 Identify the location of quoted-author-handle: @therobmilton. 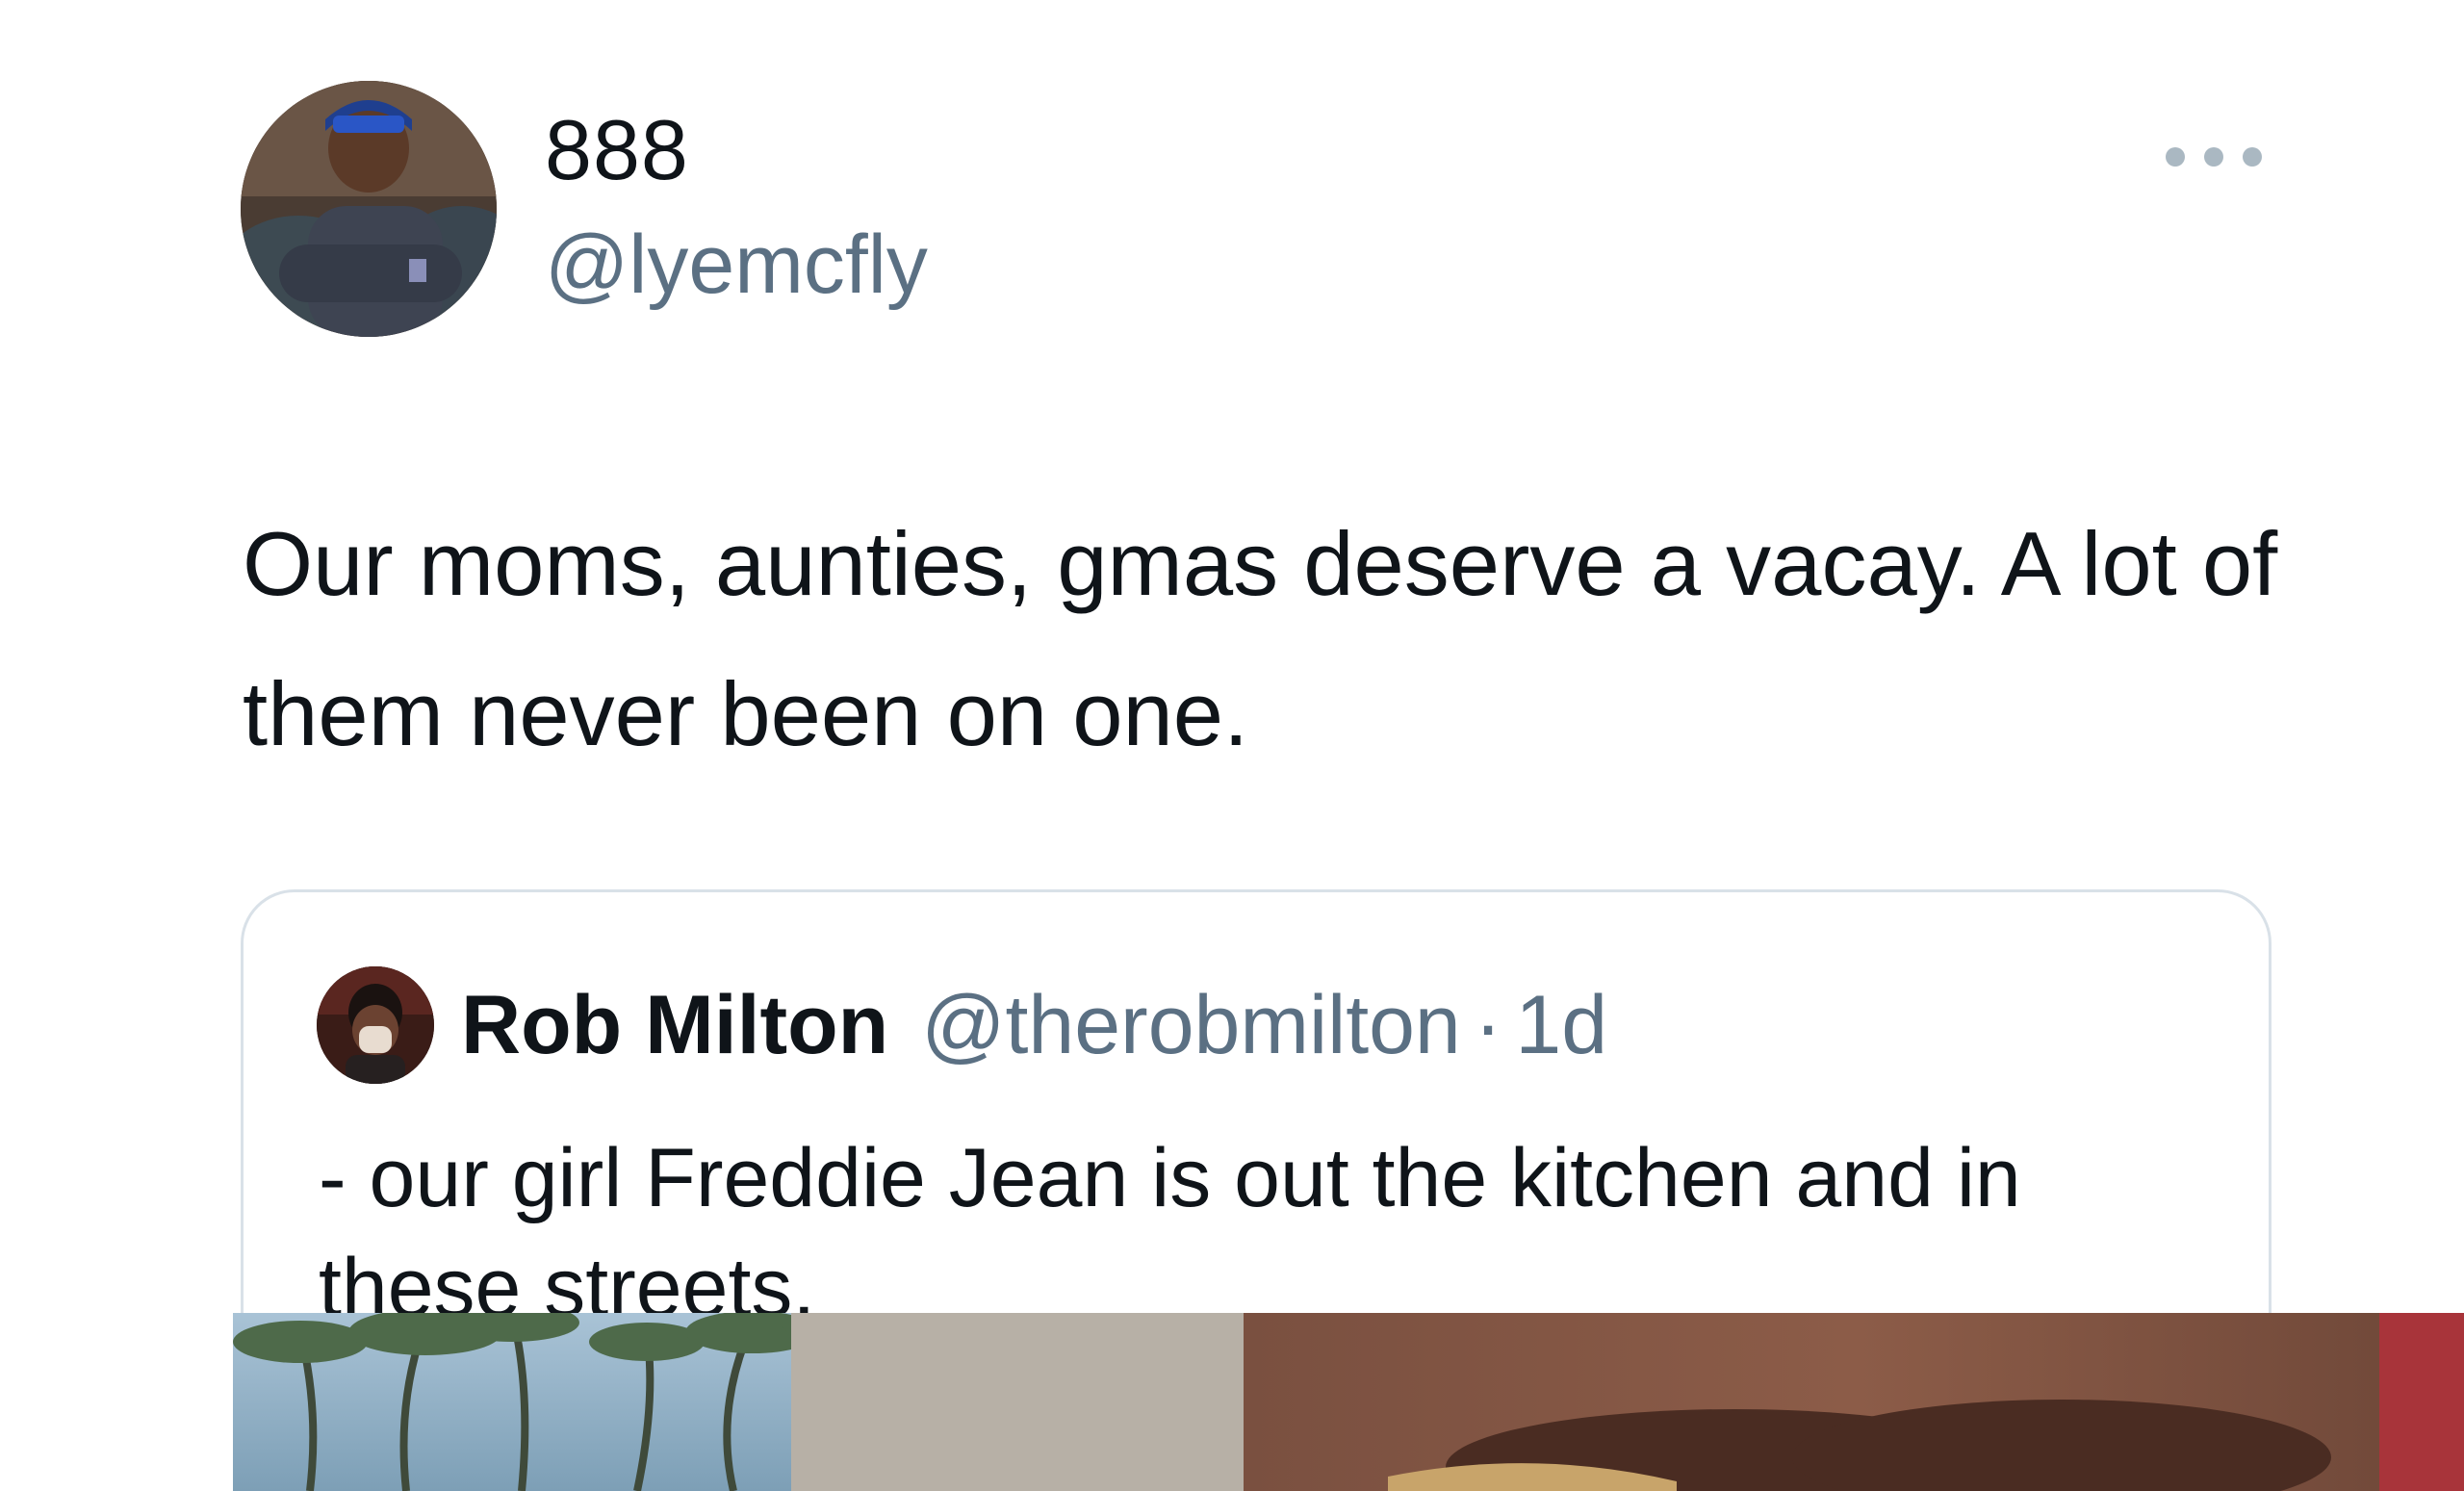
(1191, 1025).